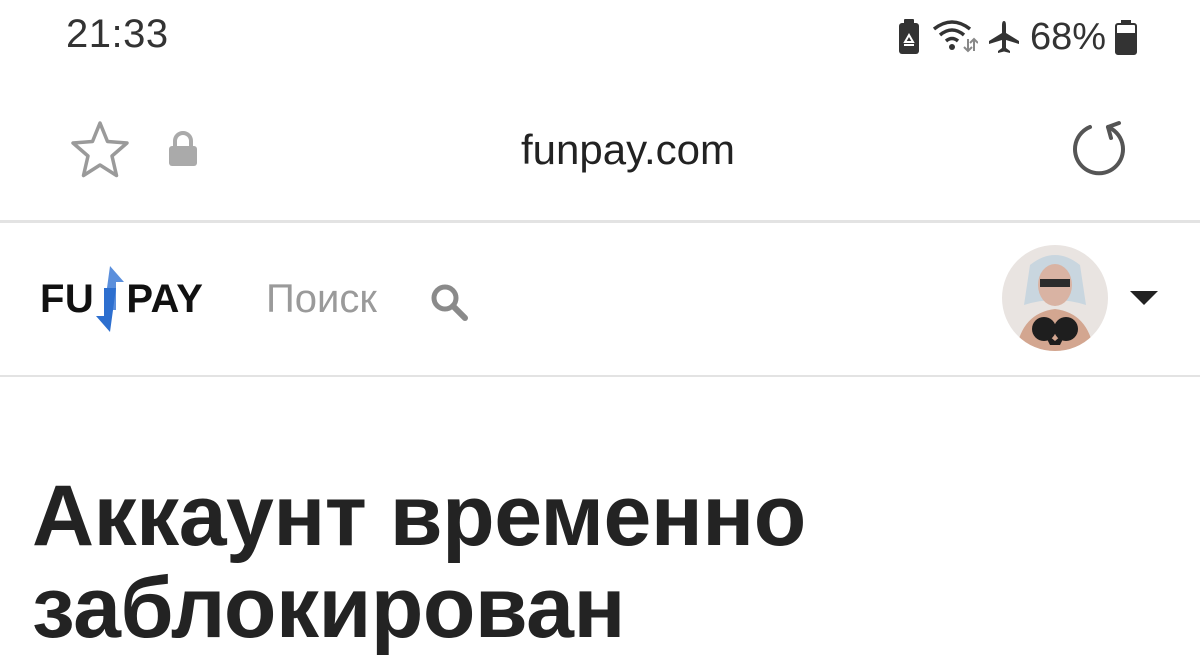  I want to click on funpay-arrows-icon, so click(110, 299).